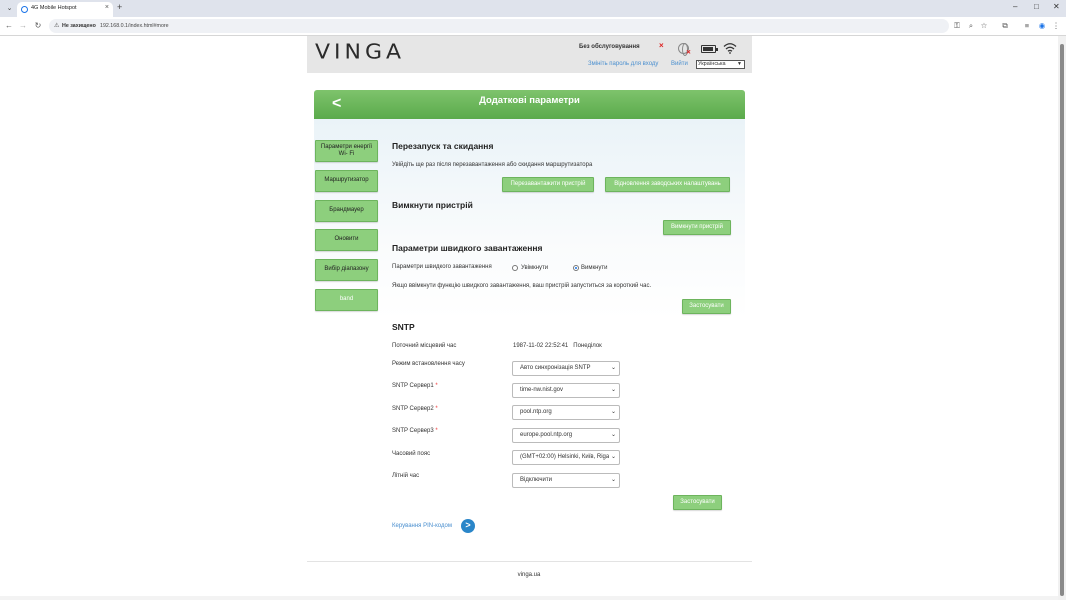  What do you see at coordinates (661, 45) in the screenshot?
I see `no-signal-icon: ×` at bounding box center [661, 45].